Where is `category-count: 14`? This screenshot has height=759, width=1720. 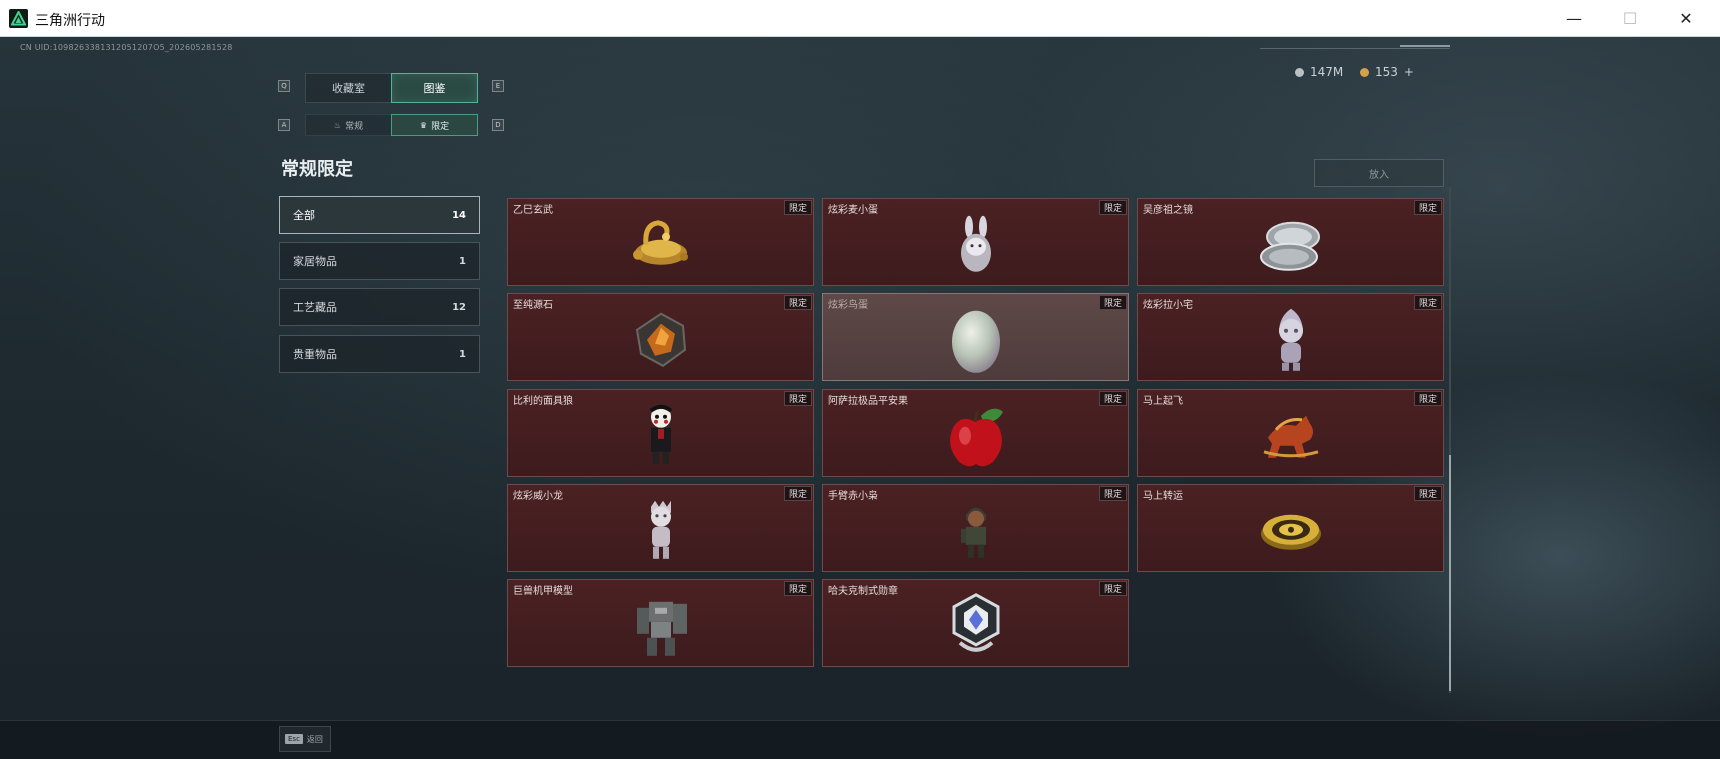
category-count: 14 is located at coordinates (459, 215).